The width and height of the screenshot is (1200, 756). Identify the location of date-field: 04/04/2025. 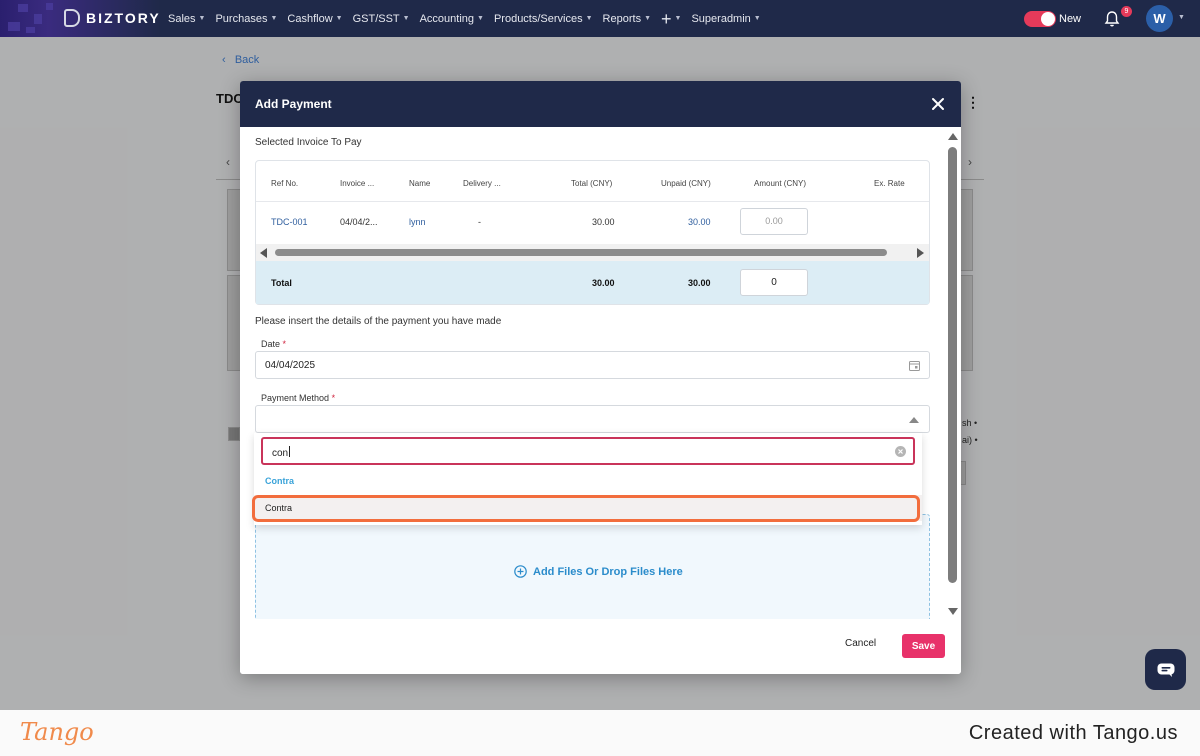
(592, 365).